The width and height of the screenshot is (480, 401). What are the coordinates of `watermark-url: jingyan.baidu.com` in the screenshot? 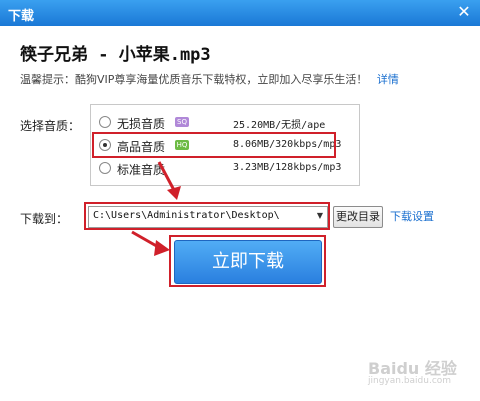 It's located at (410, 381).